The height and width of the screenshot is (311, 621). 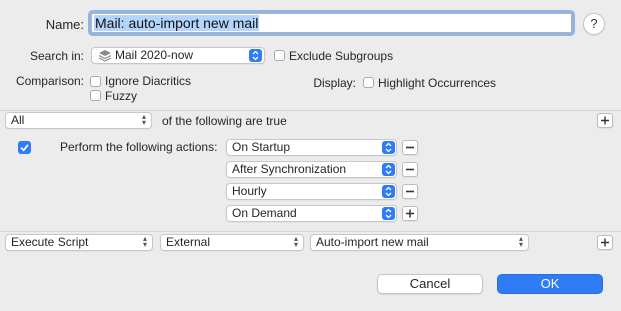 What do you see at coordinates (78, 120) in the screenshot?
I see `match-popup: All ▴ ▾` at bounding box center [78, 120].